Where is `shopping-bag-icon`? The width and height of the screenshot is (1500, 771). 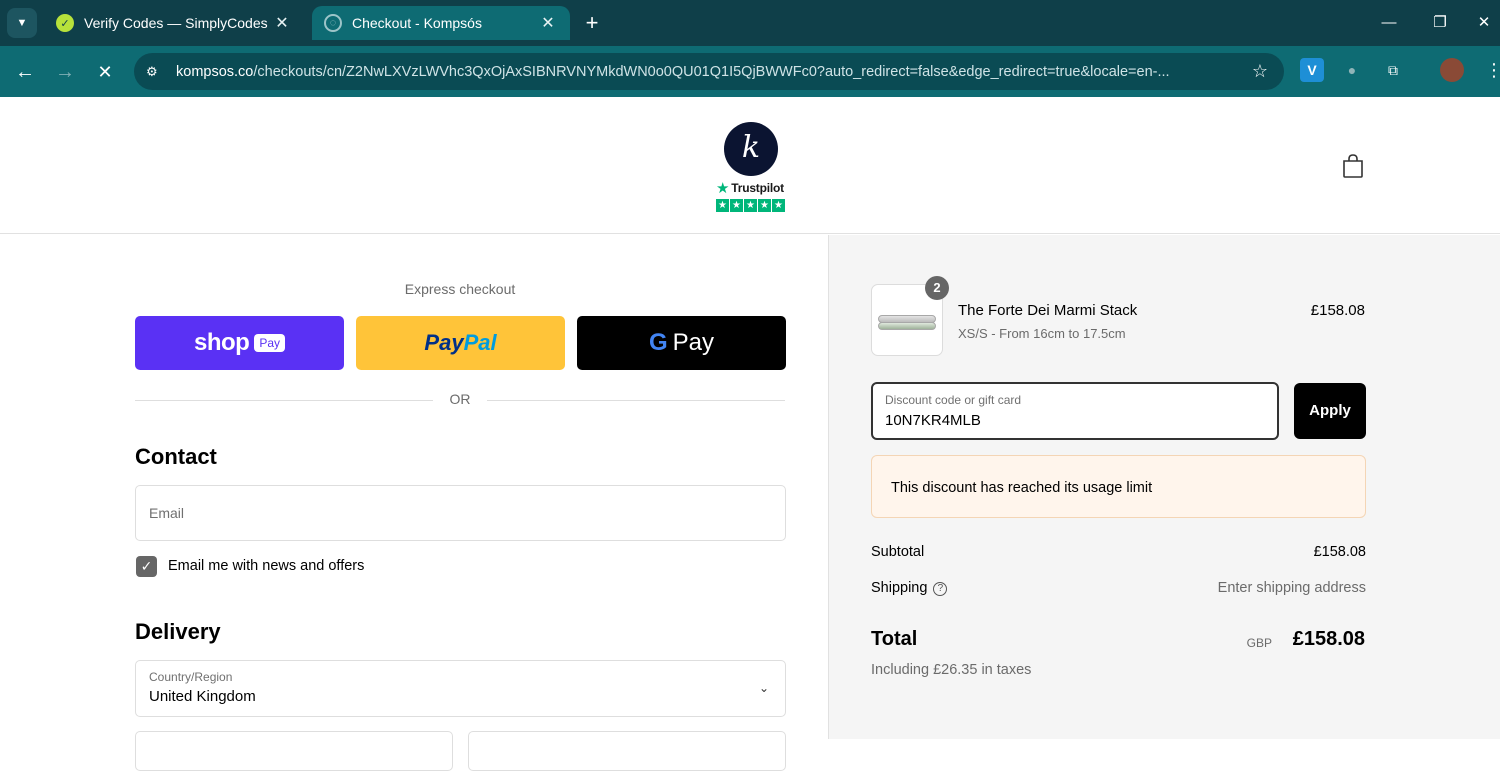
shopping-bag-icon is located at coordinates (1353, 166).